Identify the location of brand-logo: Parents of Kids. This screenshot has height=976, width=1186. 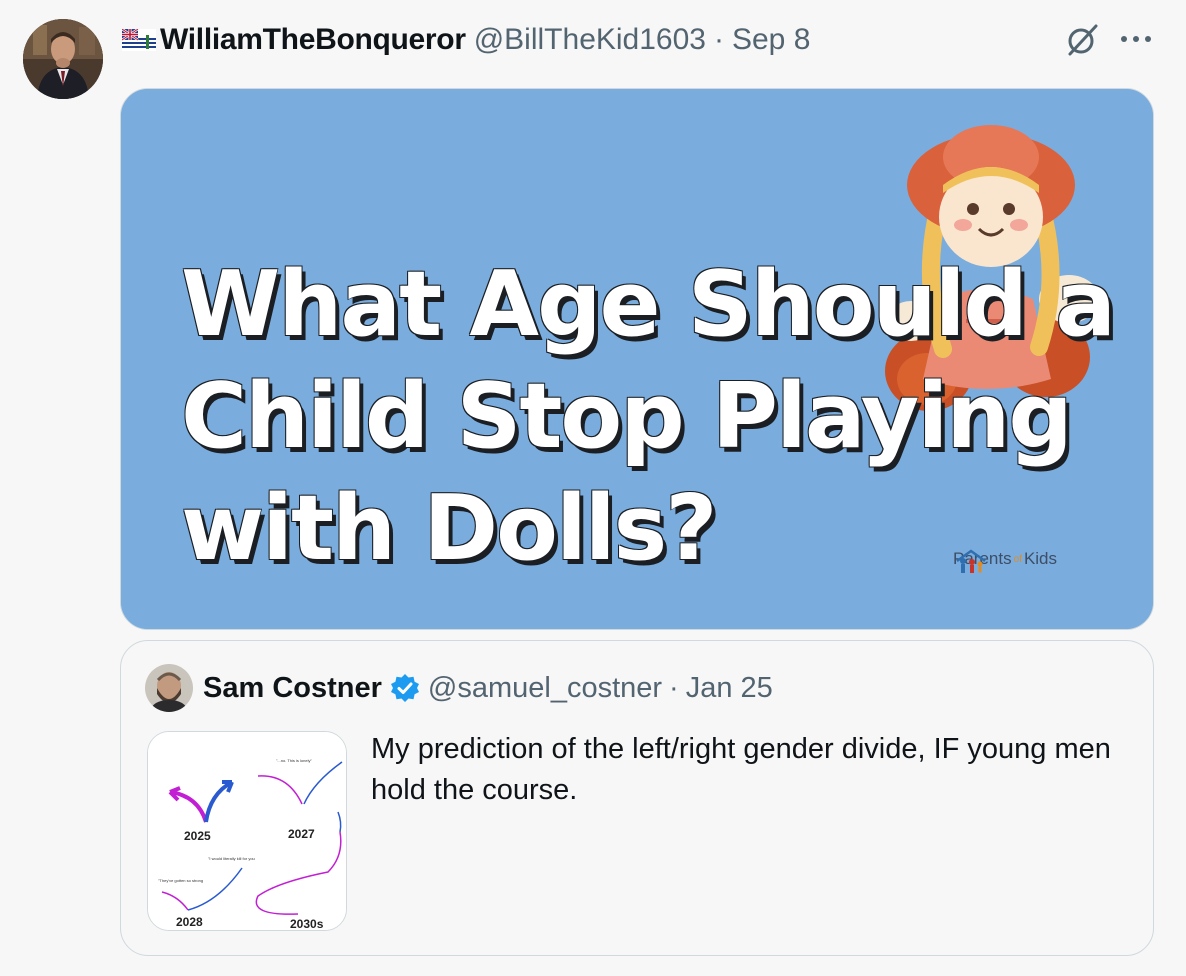
(1005, 561).